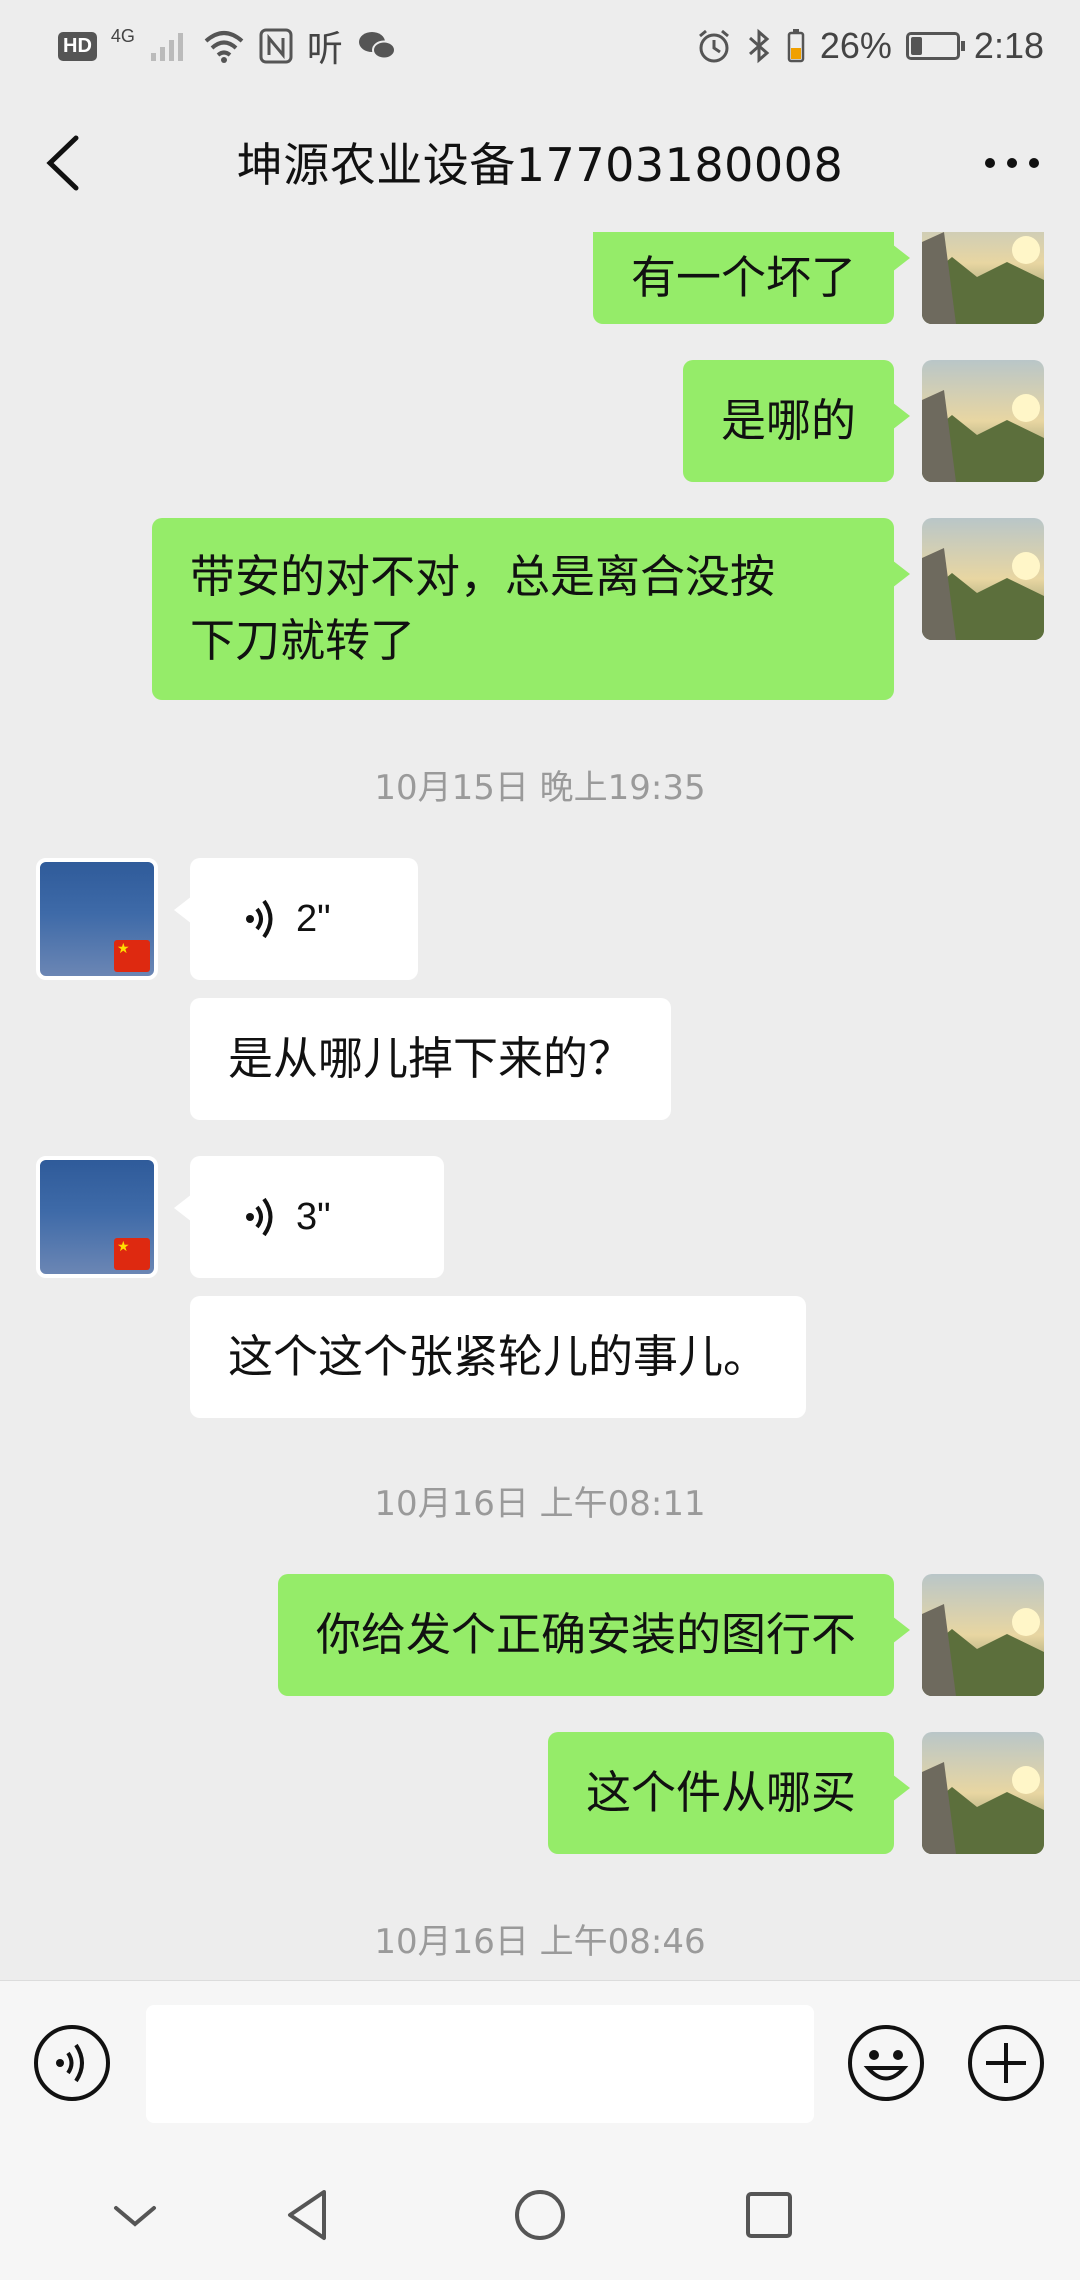 The width and height of the screenshot is (1080, 2280). I want to click on message-text-line: 下刀就转了, so click(303, 640).